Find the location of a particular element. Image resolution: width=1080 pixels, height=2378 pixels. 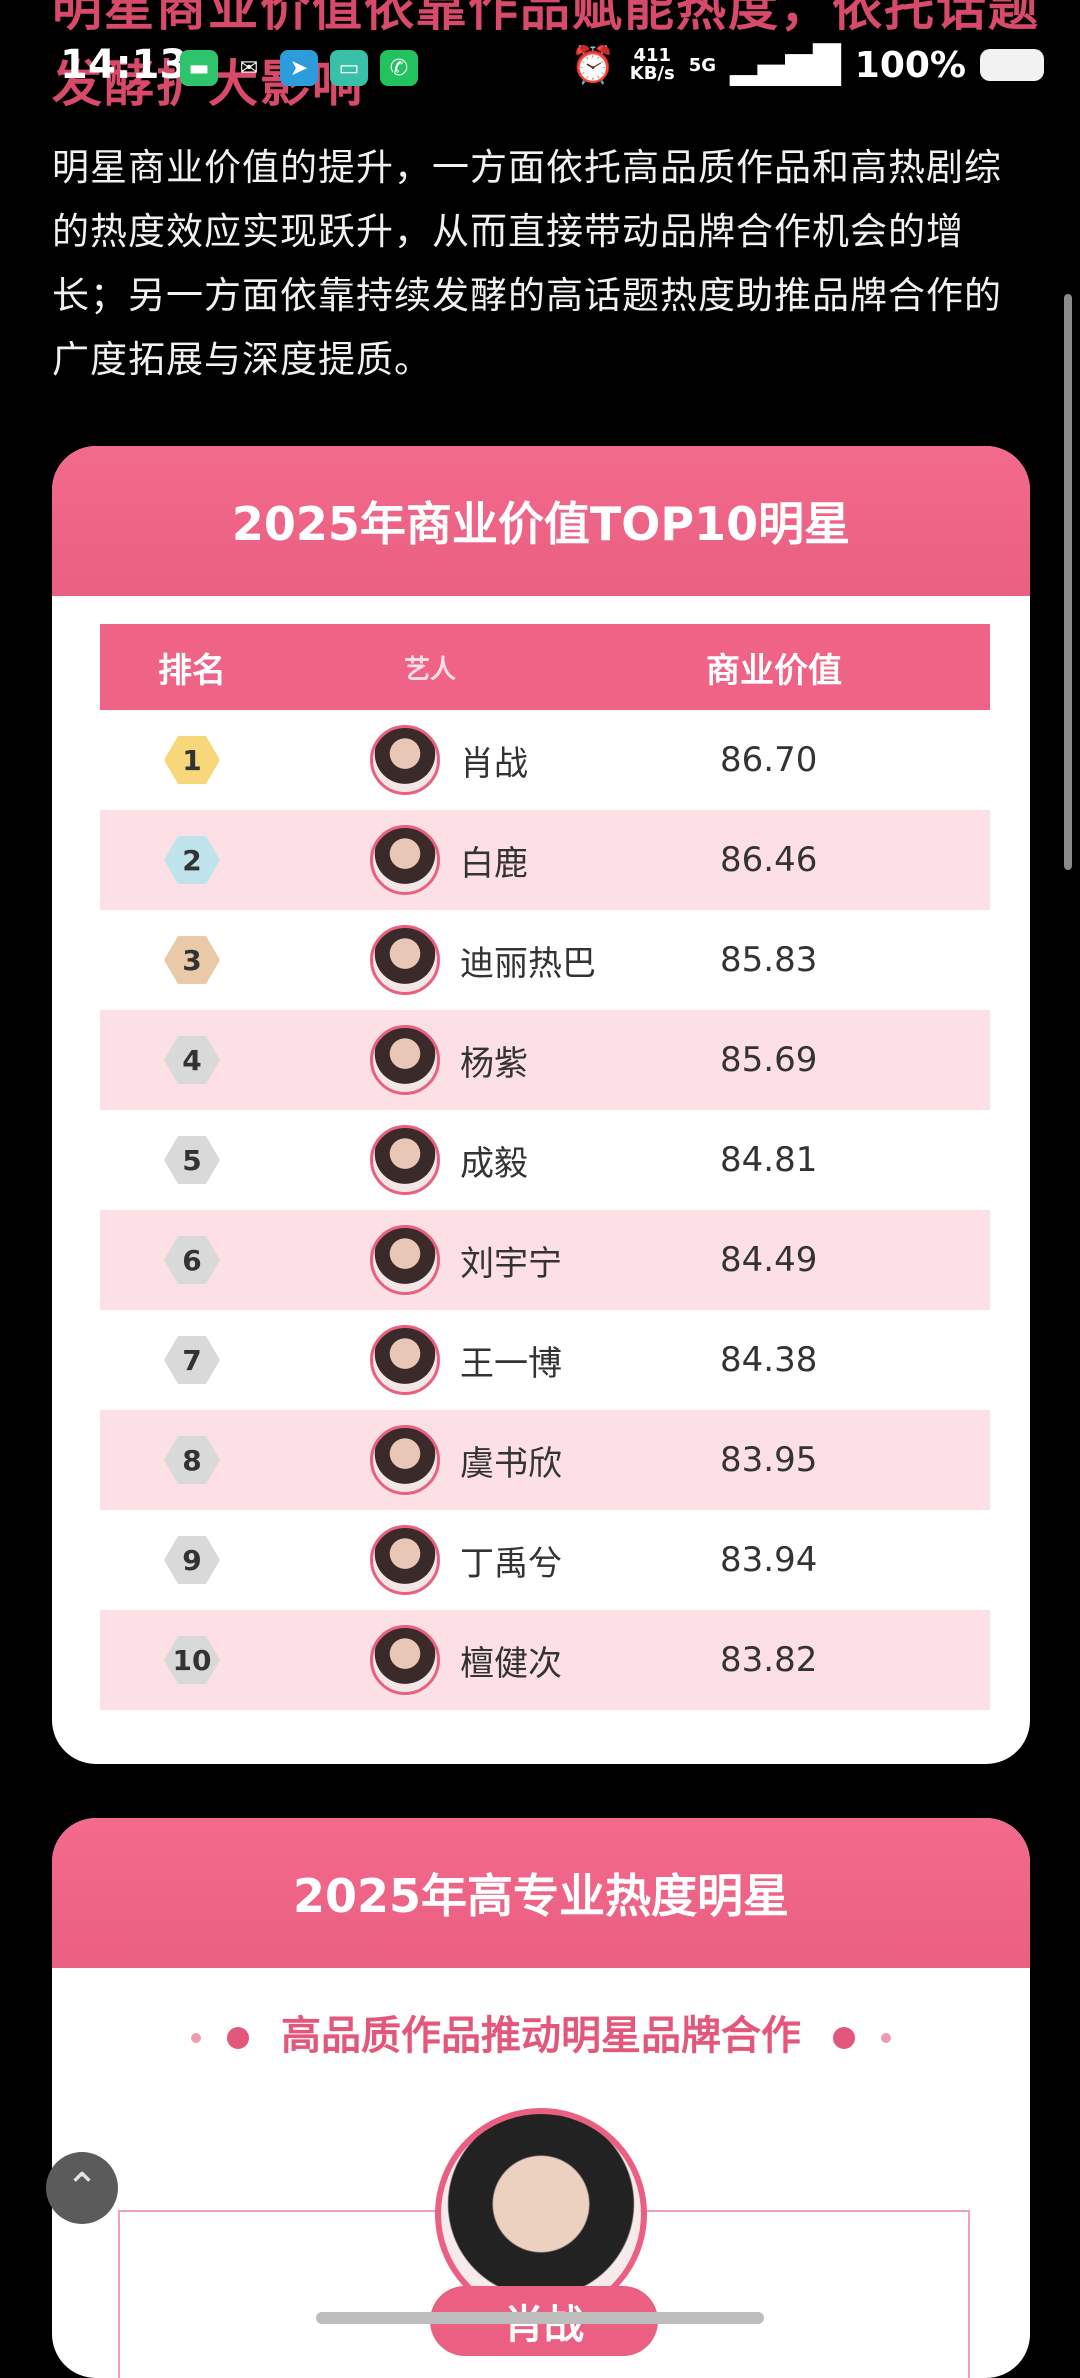

name-cell: 虞书欣 is located at coordinates (474, 1460).